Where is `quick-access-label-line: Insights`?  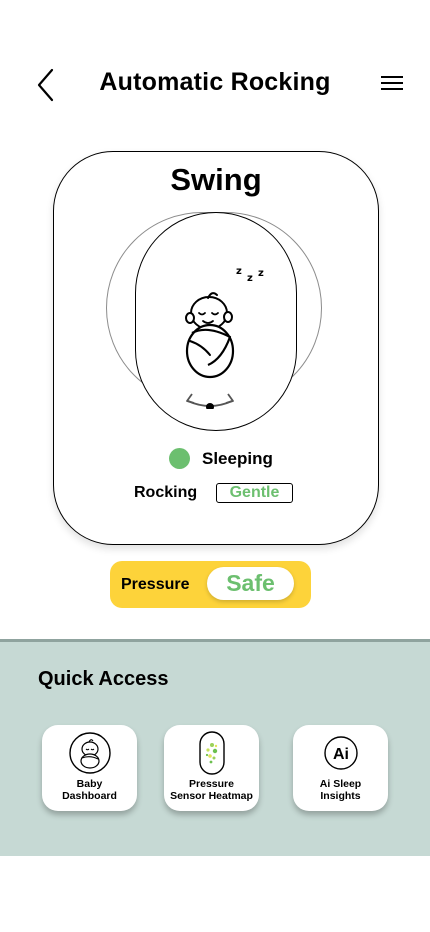 quick-access-label-line: Insights is located at coordinates (340, 796).